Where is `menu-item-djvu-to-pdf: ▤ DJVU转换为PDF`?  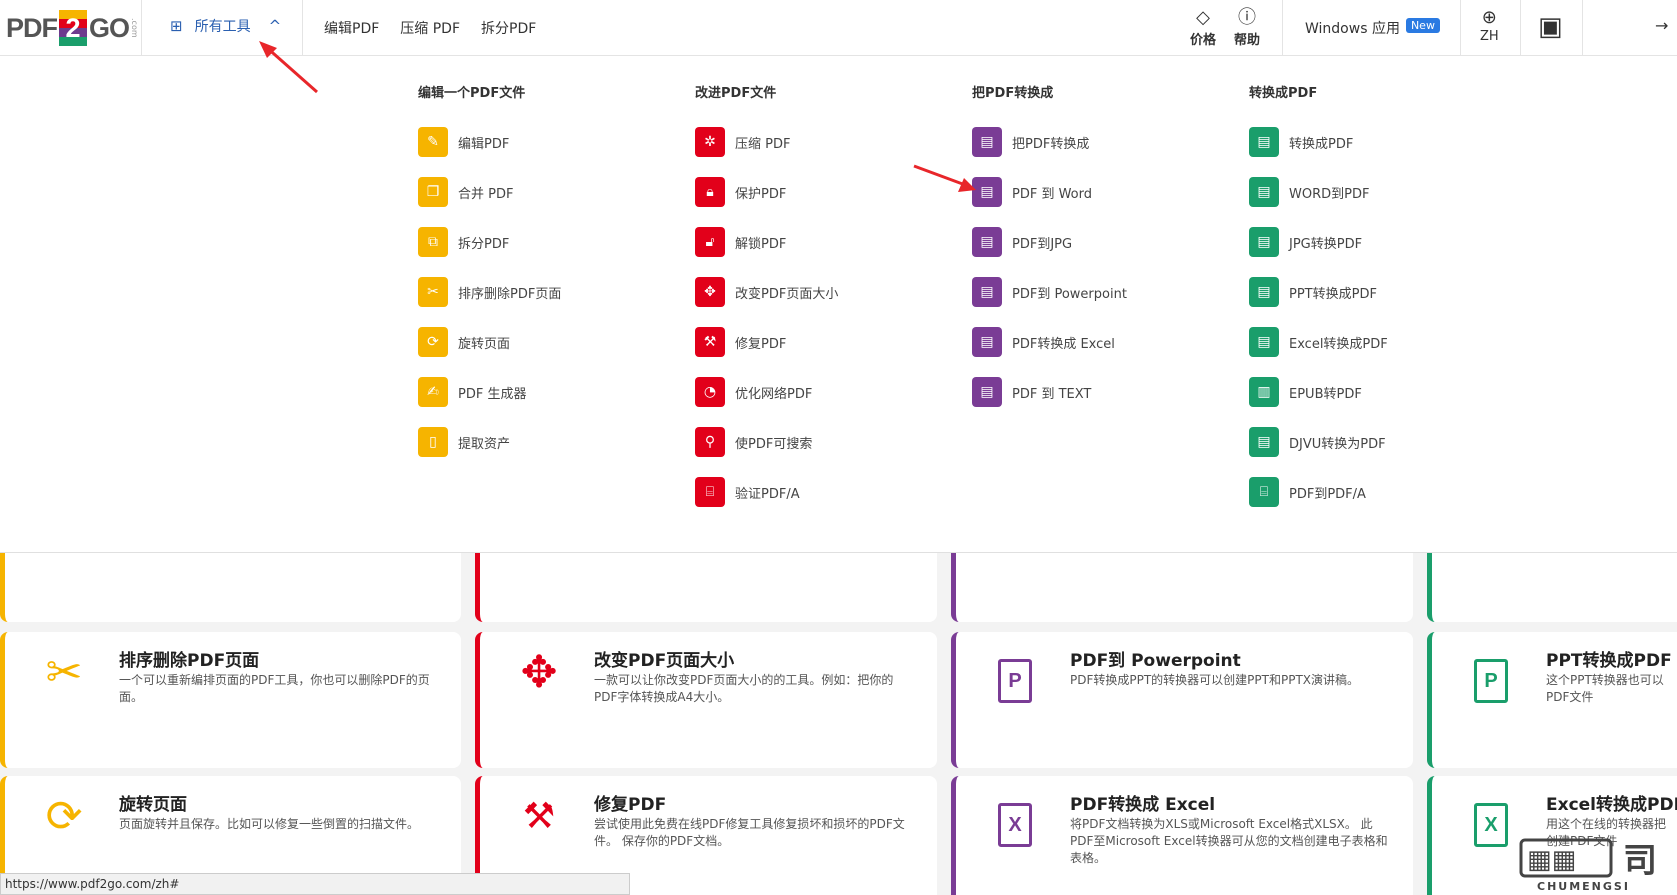
menu-item-djvu-to-pdf: ▤ DJVU转换为PDF is located at coordinates (1318, 442).